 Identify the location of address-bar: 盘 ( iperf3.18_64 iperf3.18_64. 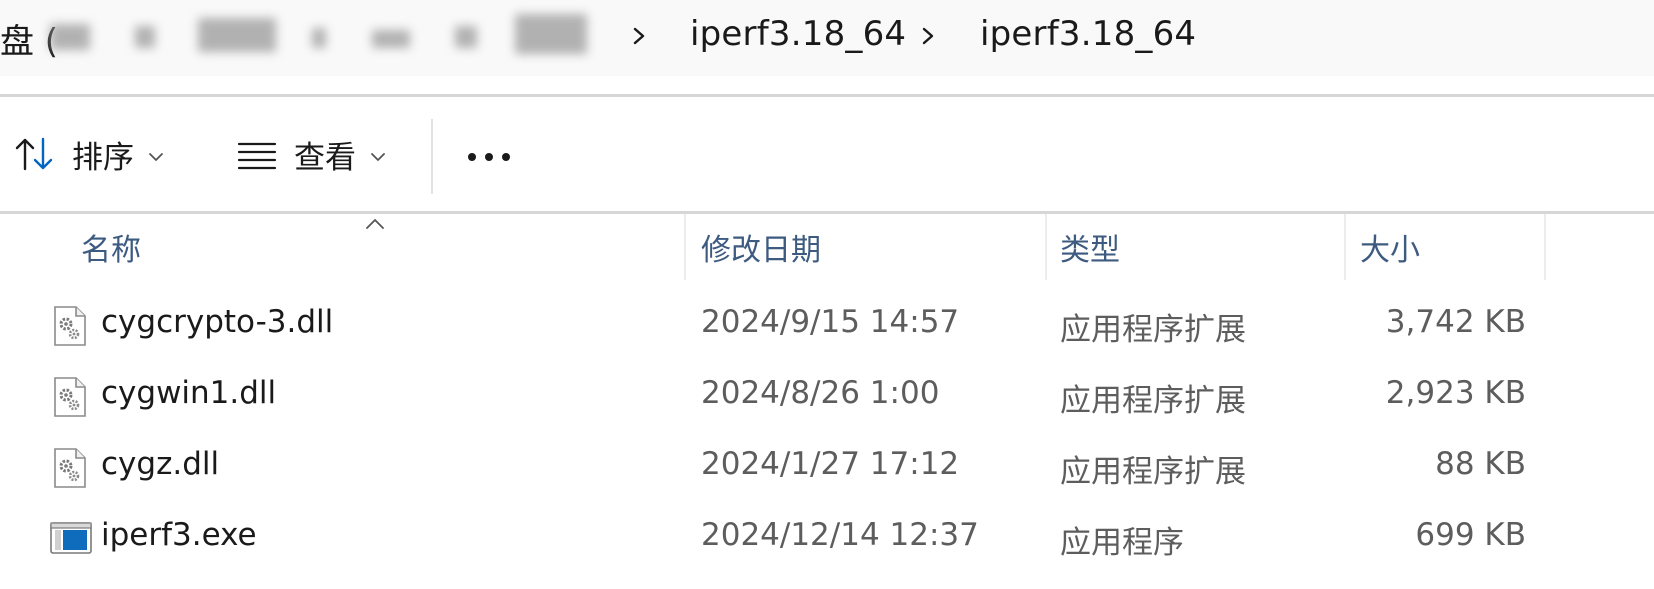
(827, 38).